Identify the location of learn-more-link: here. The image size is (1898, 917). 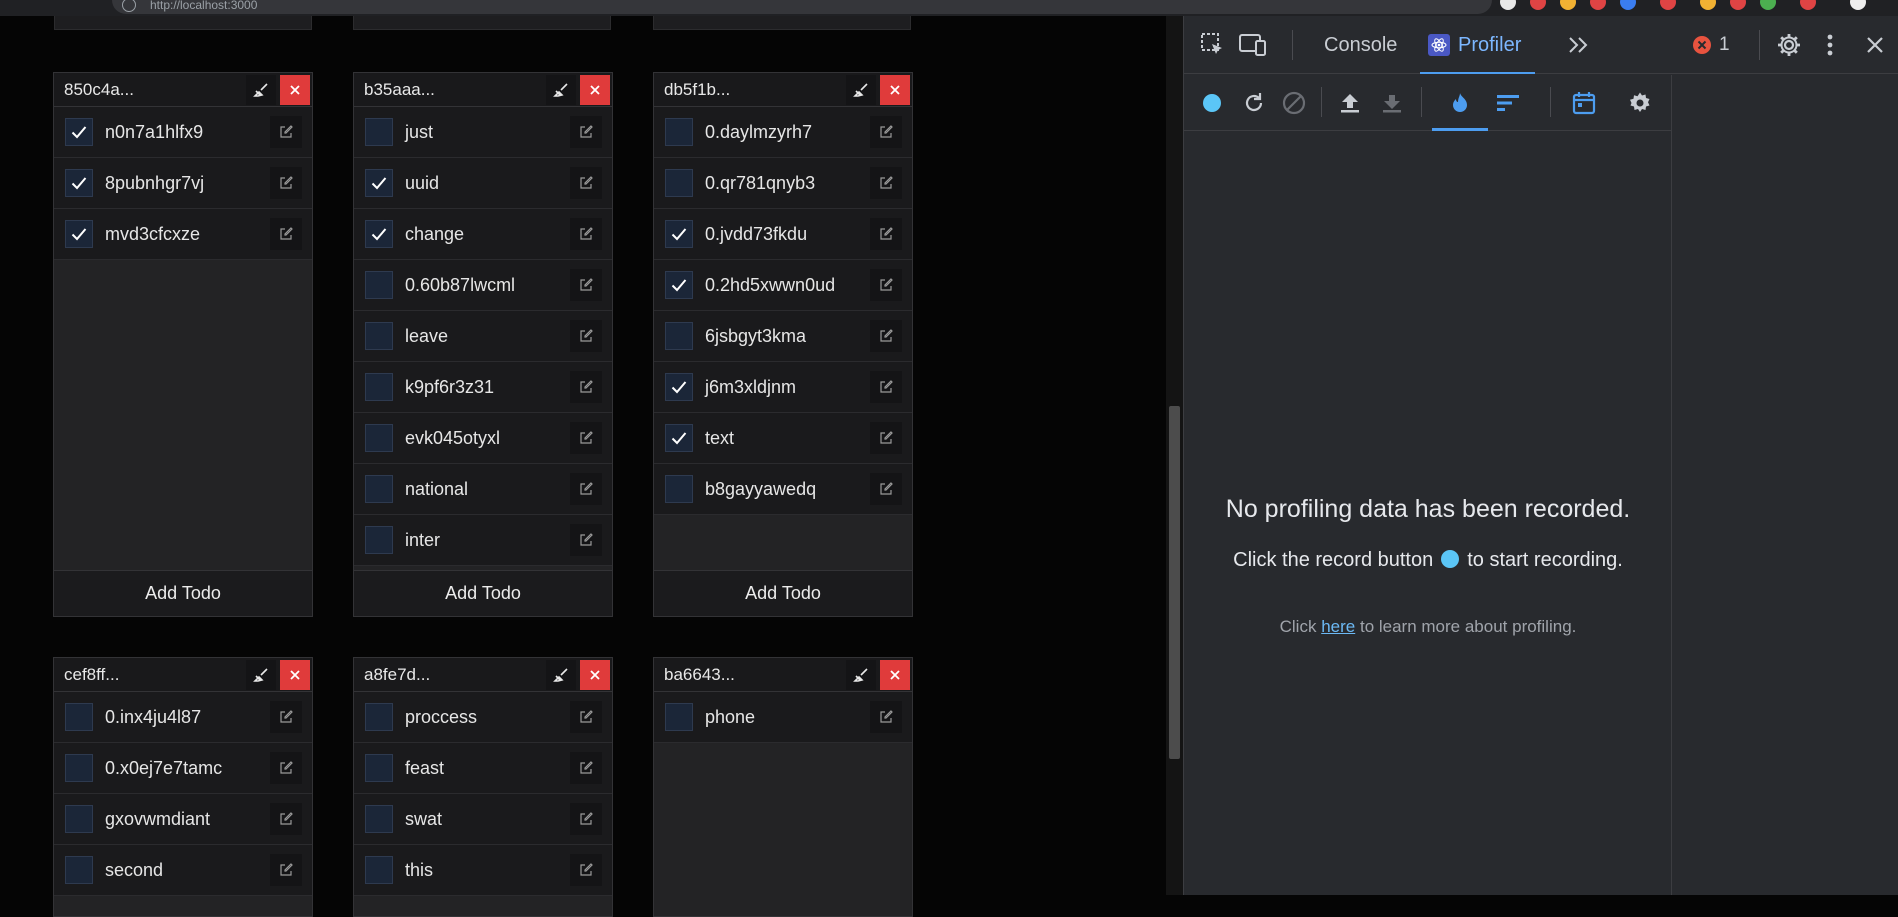
(1338, 626).